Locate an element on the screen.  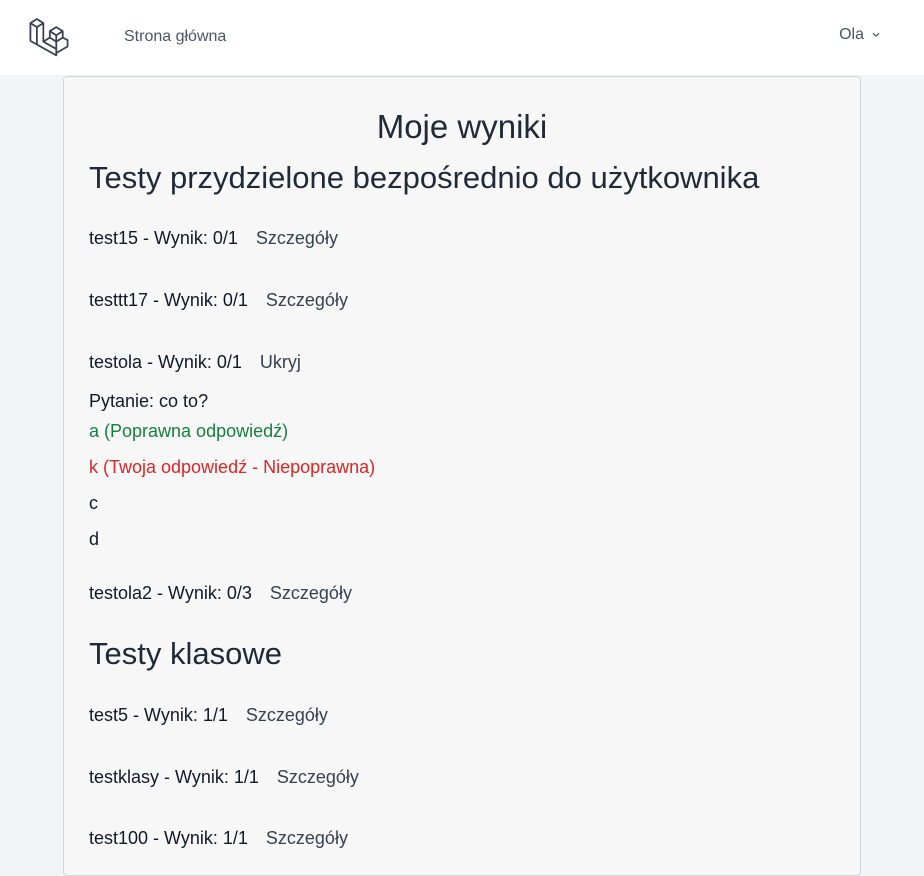
hide-link: Ukryj is located at coordinates (280, 362).